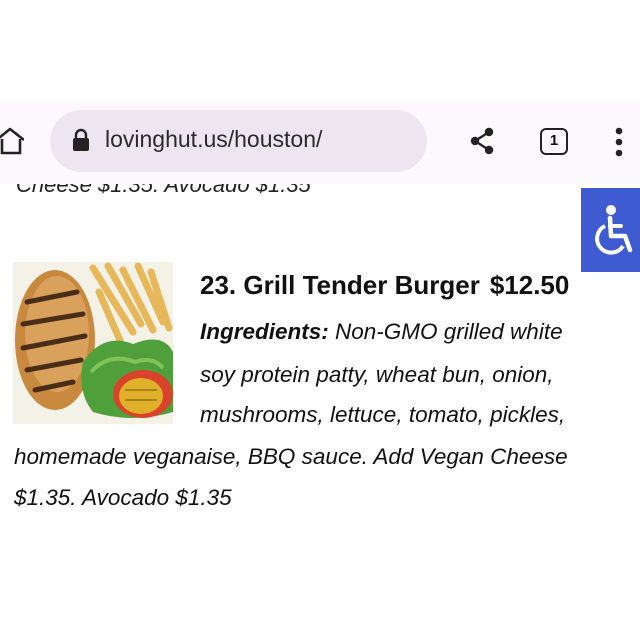  Describe the element at coordinates (213, 139) in the screenshot. I see `url-text: lovinghut.us/houston/` at that location.